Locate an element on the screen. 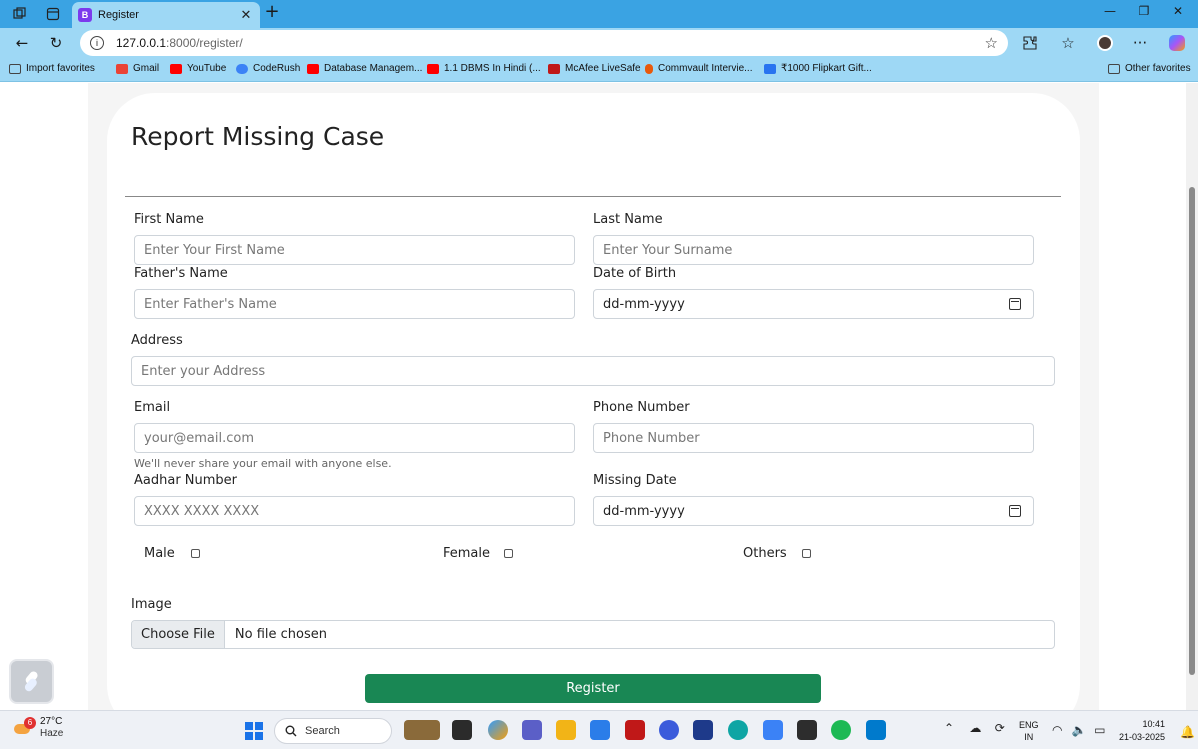  notification-icon: 🔔 is located at coordinates (1187, 732).